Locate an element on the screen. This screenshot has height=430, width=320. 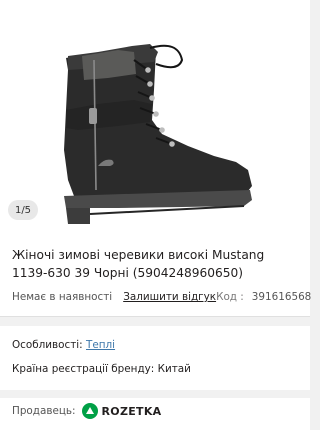
product-code-value: 391616568 is located at coordinates (281, 297).